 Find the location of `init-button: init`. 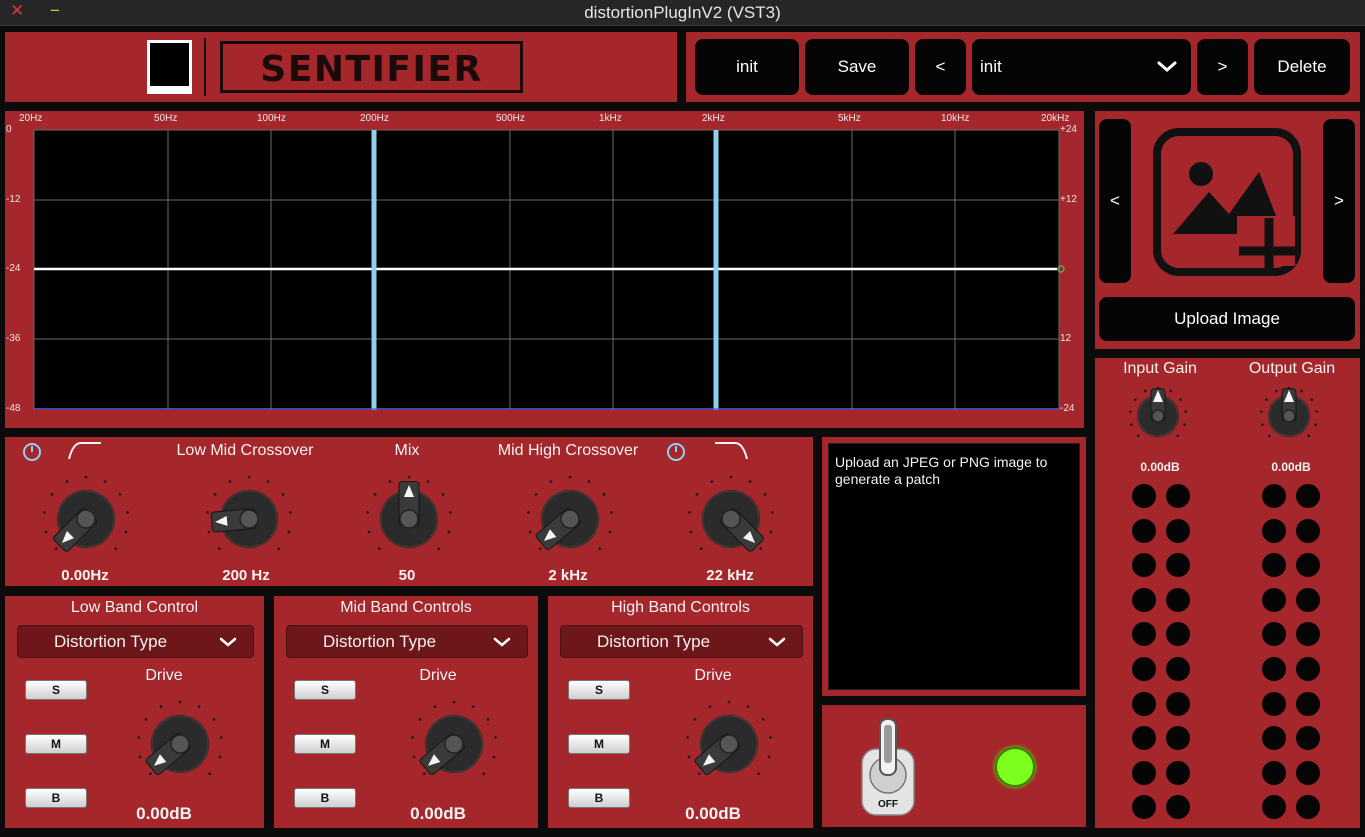

init-button: init is located at coordinates (747, 67).